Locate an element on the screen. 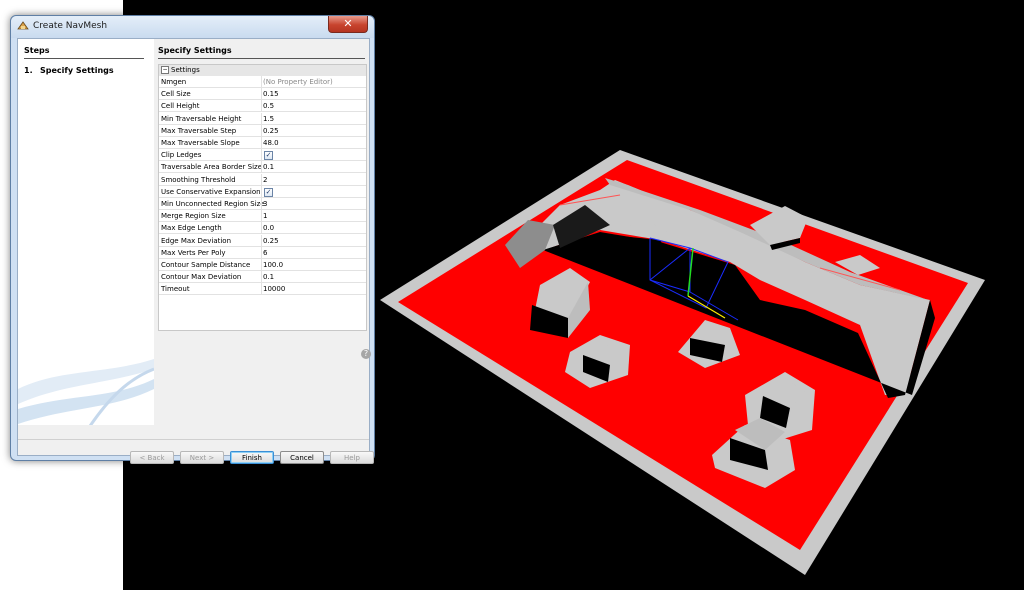 The width and height of the screenshot is (1024, 590). property-row: Timeout 10000 is located at coordinates (262, 289).